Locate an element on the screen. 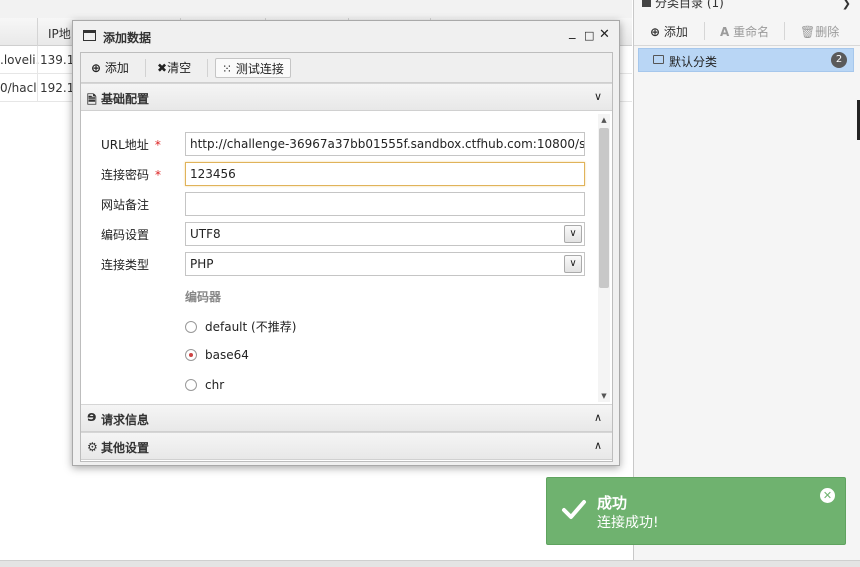 The height and width of the screenshot is (567, 860). encoding-label: 编码设置 is located at coordinates (125, 235).